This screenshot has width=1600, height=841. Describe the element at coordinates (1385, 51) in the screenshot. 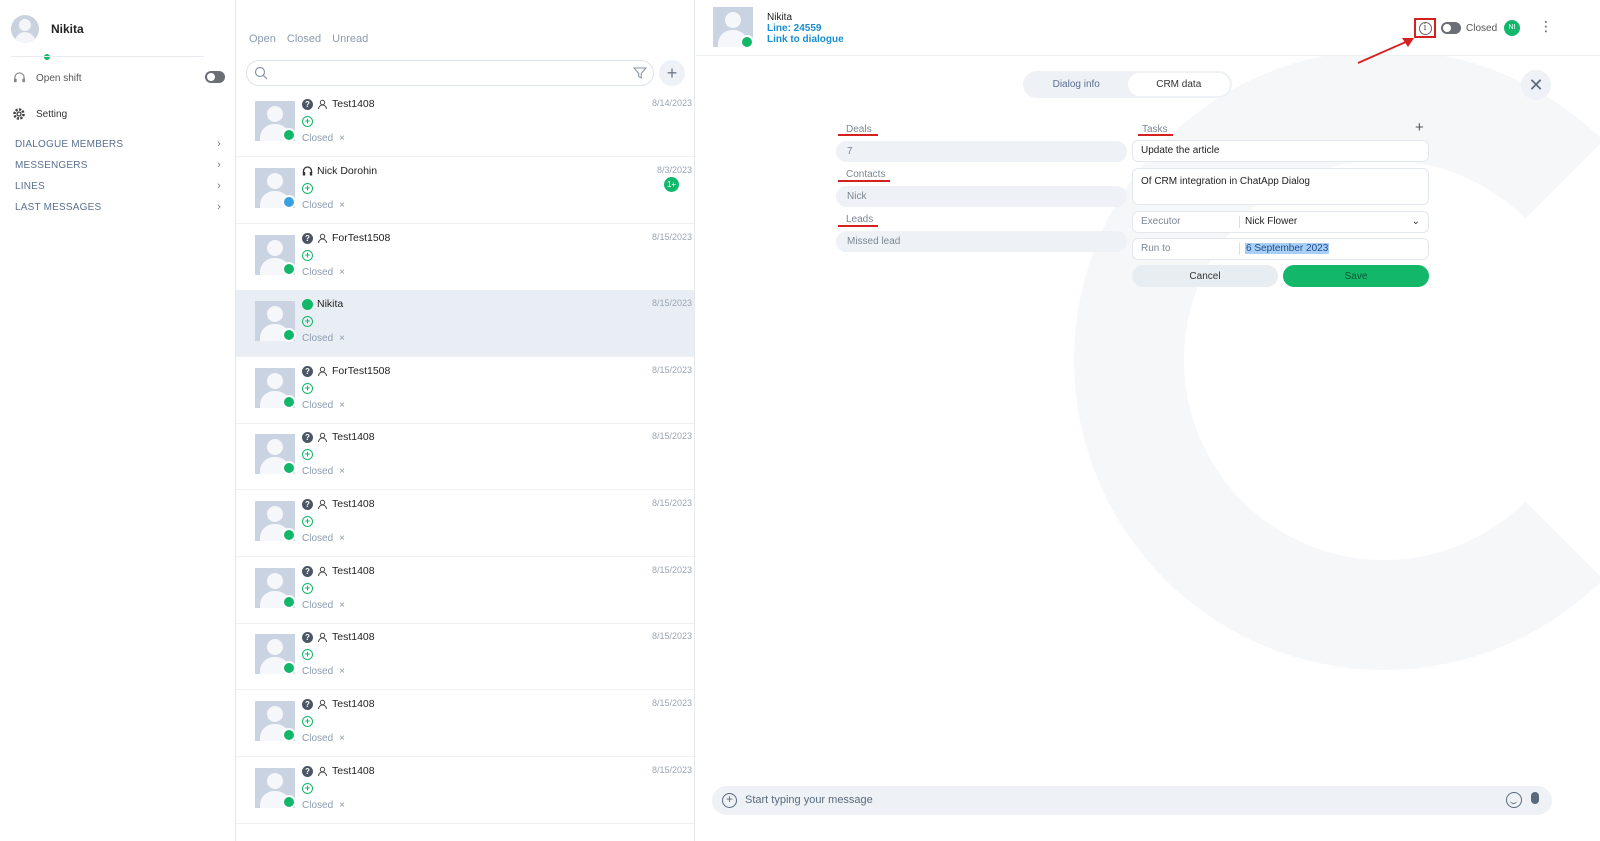

I see `annotation-arrow` at that location.